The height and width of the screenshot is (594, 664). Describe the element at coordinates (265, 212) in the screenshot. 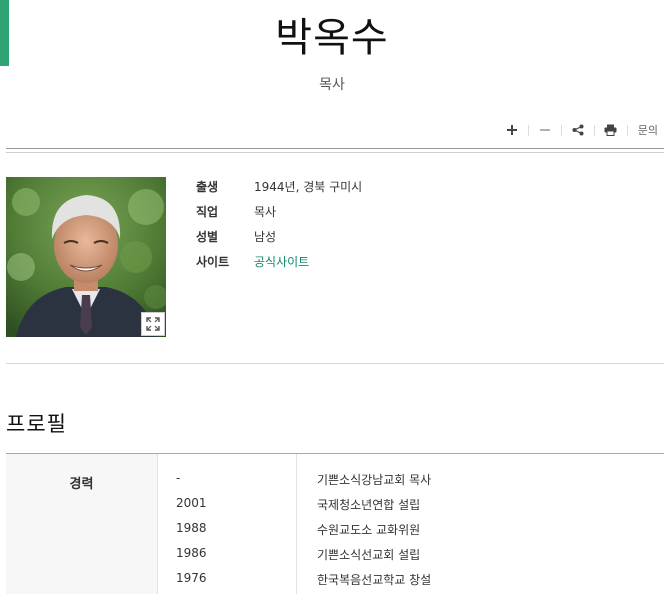

I see `info-value: 목사` at that location.